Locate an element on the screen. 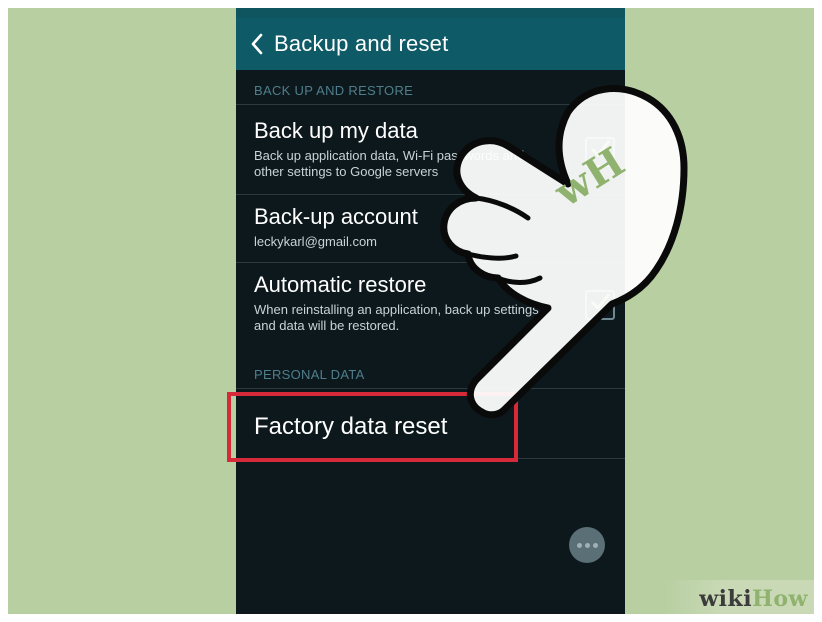  watermark-how: How is located at coordinates (780, 599).